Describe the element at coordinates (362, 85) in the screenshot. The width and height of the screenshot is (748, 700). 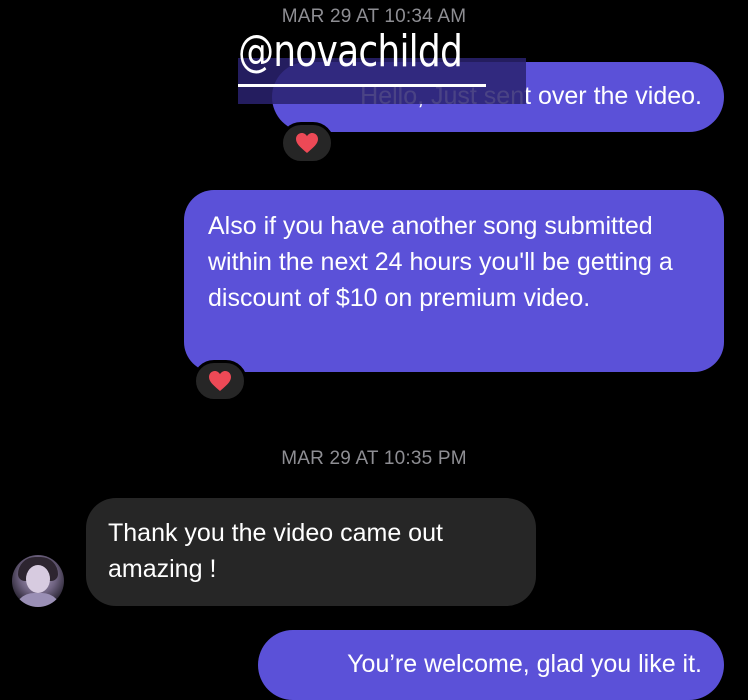
I see `story-mention-underline` at that location.